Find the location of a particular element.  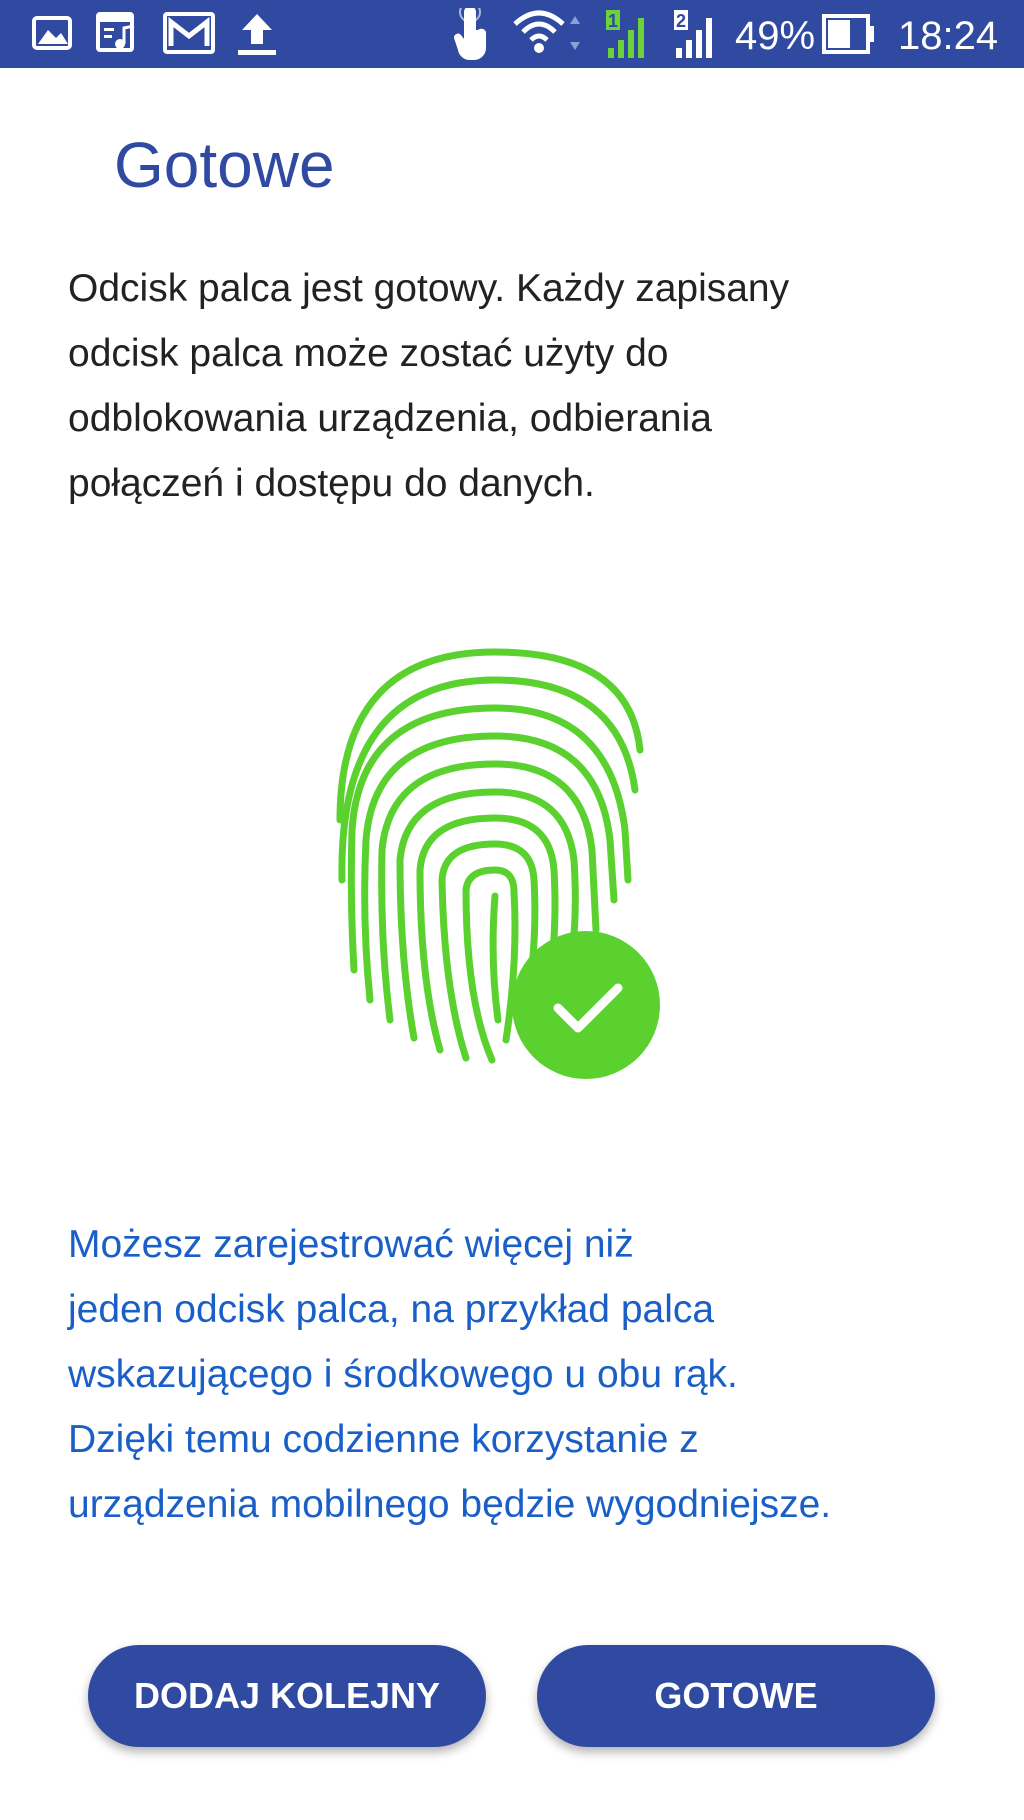

touch-icon is located at coordinates (470, 35).